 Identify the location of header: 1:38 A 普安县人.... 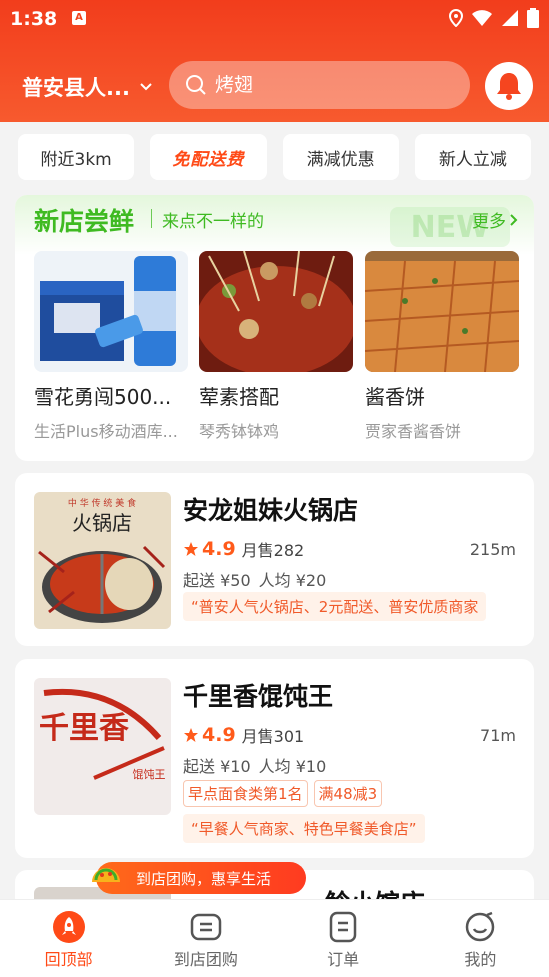
(274, 61).